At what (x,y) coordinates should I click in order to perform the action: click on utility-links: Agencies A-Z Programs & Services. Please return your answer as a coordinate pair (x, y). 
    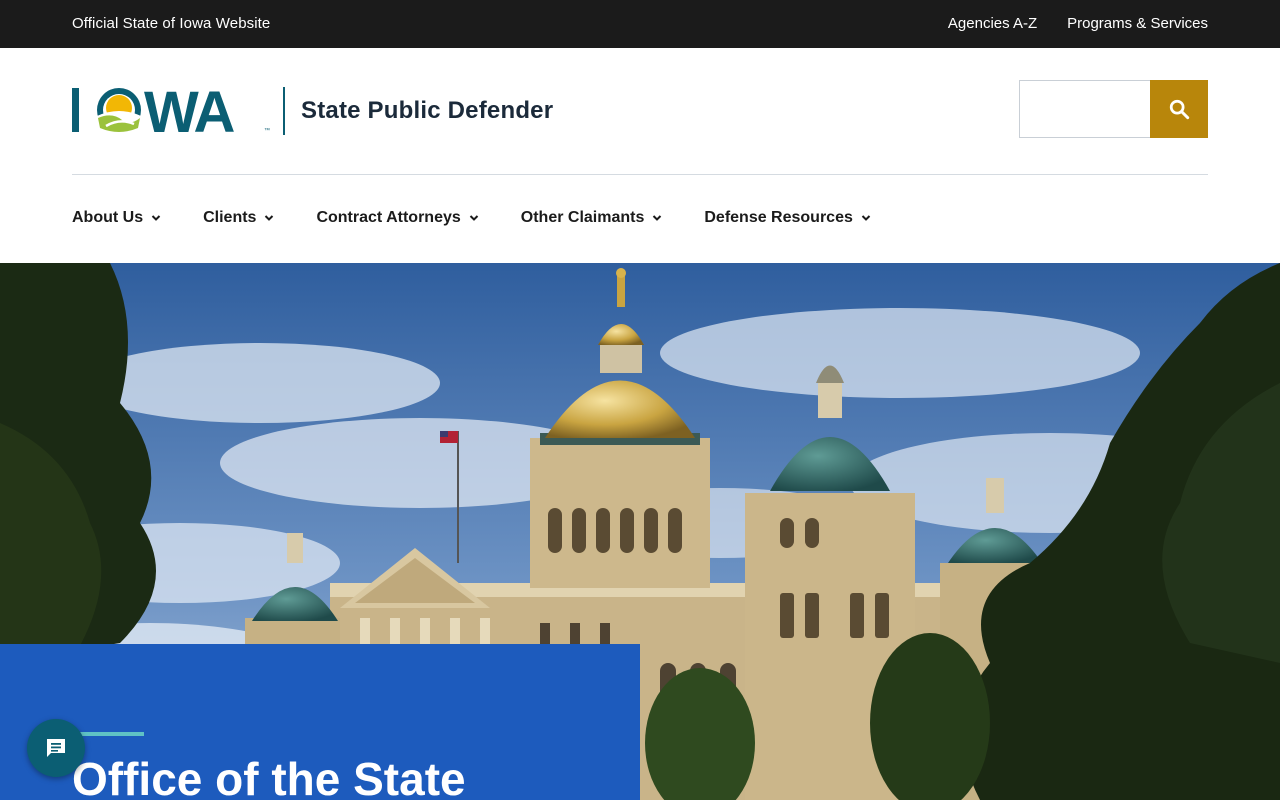
    Looking at the image, I should click on (1078, 23).